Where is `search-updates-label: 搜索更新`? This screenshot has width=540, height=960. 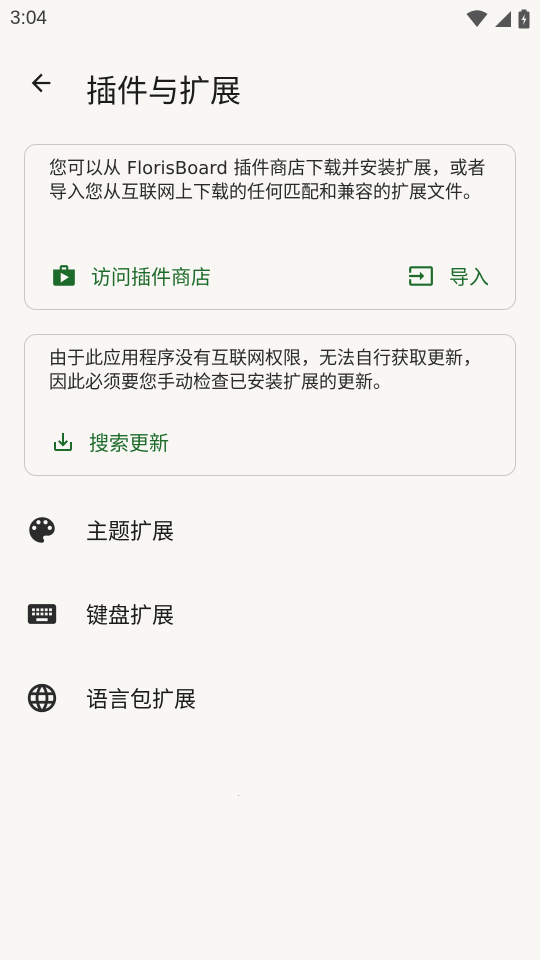 search-updates-label: 搜索更新 is located at coordinates (129, 443).